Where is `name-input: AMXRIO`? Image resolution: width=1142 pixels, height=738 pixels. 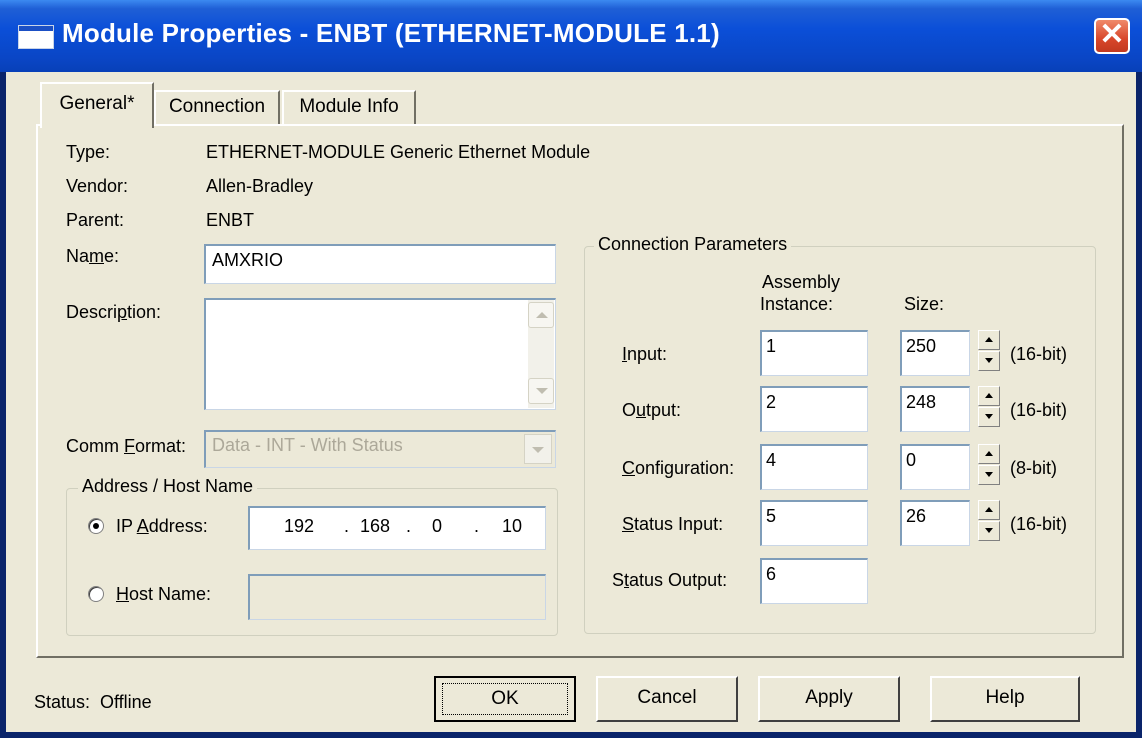
name-input: AMXRIO is located at coordinates (380, 264).